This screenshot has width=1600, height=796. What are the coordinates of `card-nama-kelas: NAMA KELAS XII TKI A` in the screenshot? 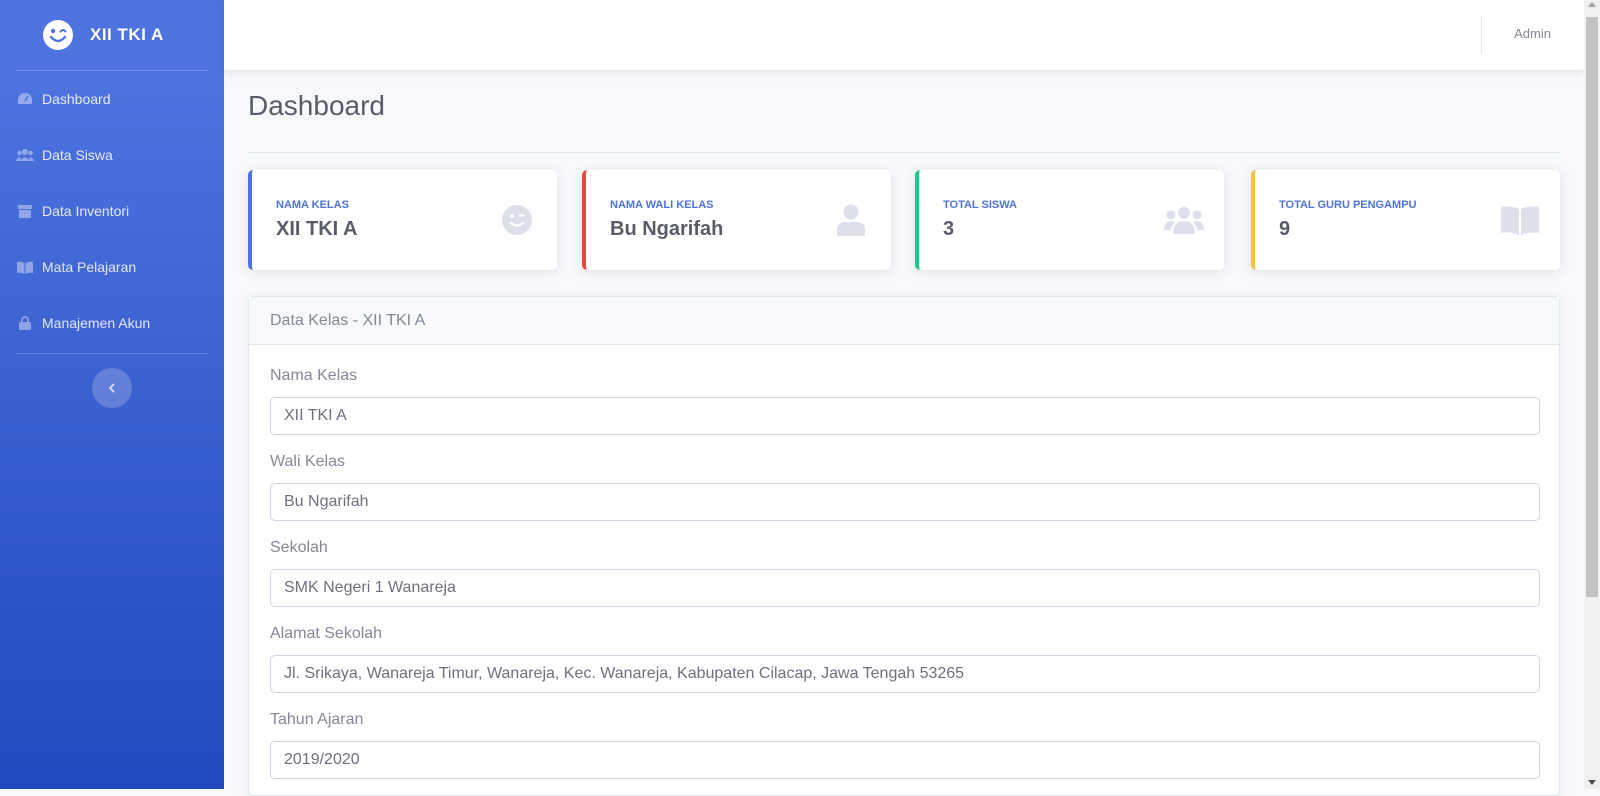 It's located at (402, 220).